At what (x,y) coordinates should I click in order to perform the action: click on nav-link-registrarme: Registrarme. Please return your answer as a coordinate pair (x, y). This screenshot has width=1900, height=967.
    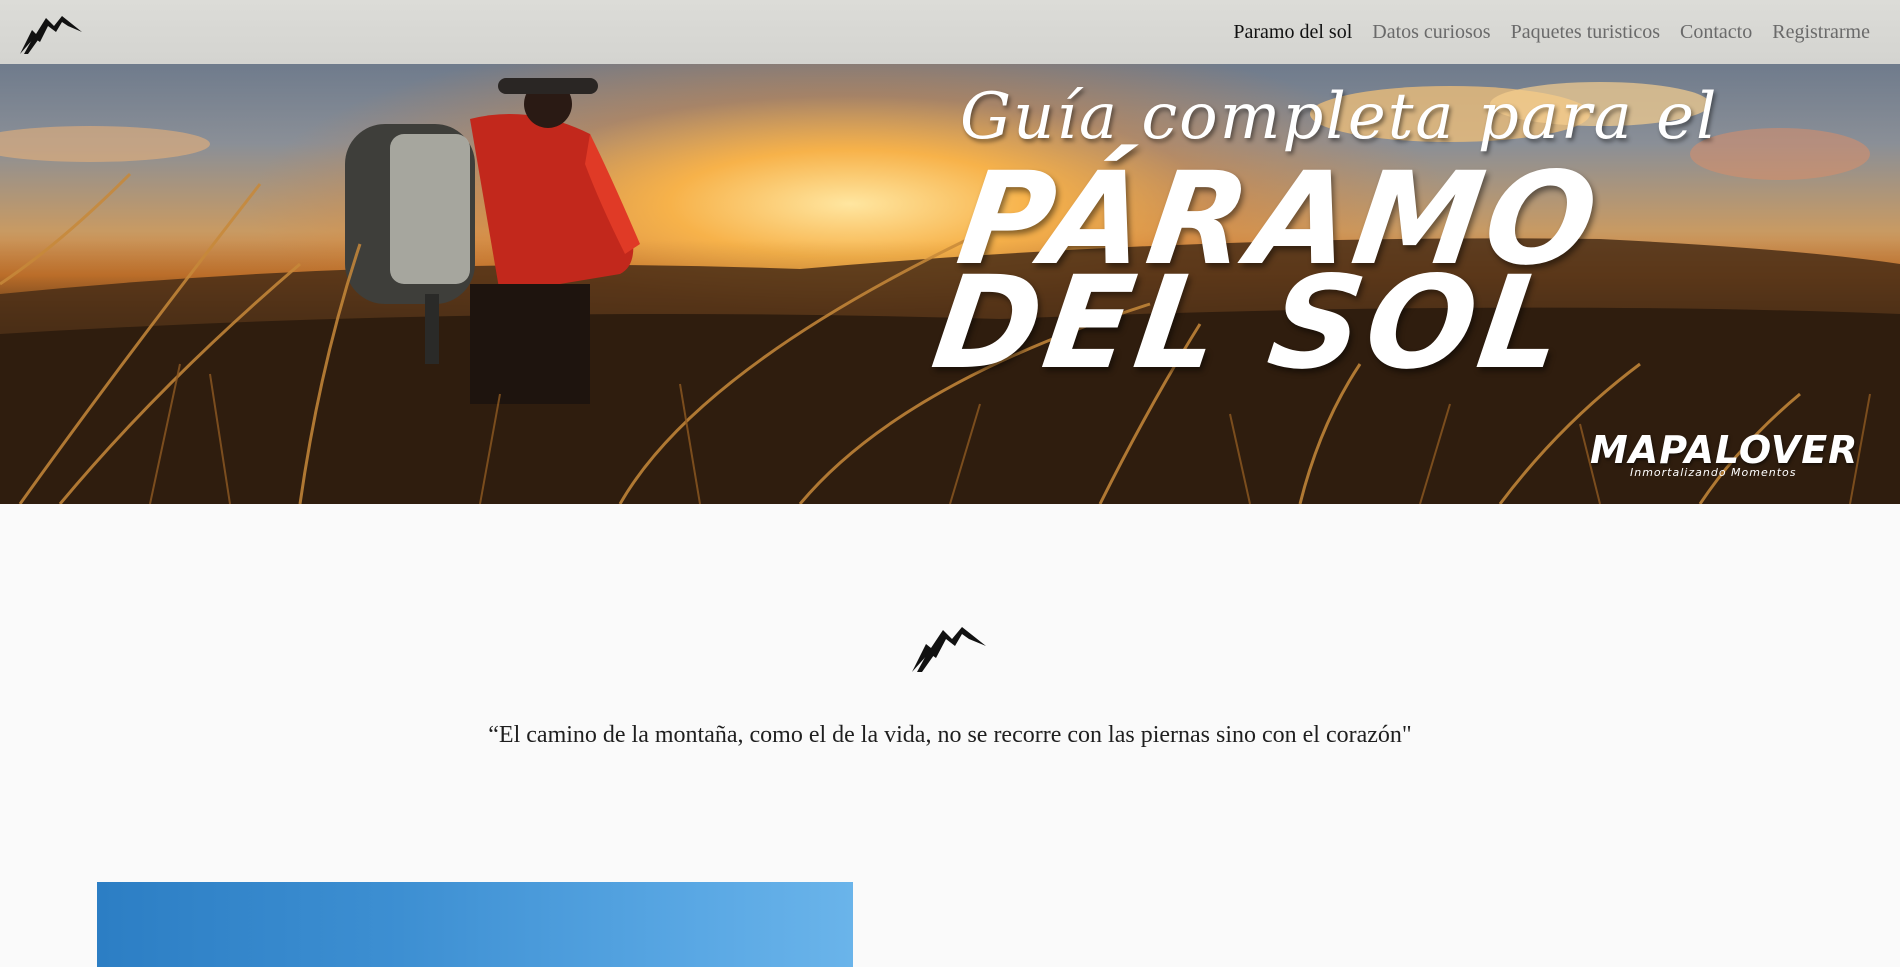
    Looking at the image, I should click on (1821, 32).